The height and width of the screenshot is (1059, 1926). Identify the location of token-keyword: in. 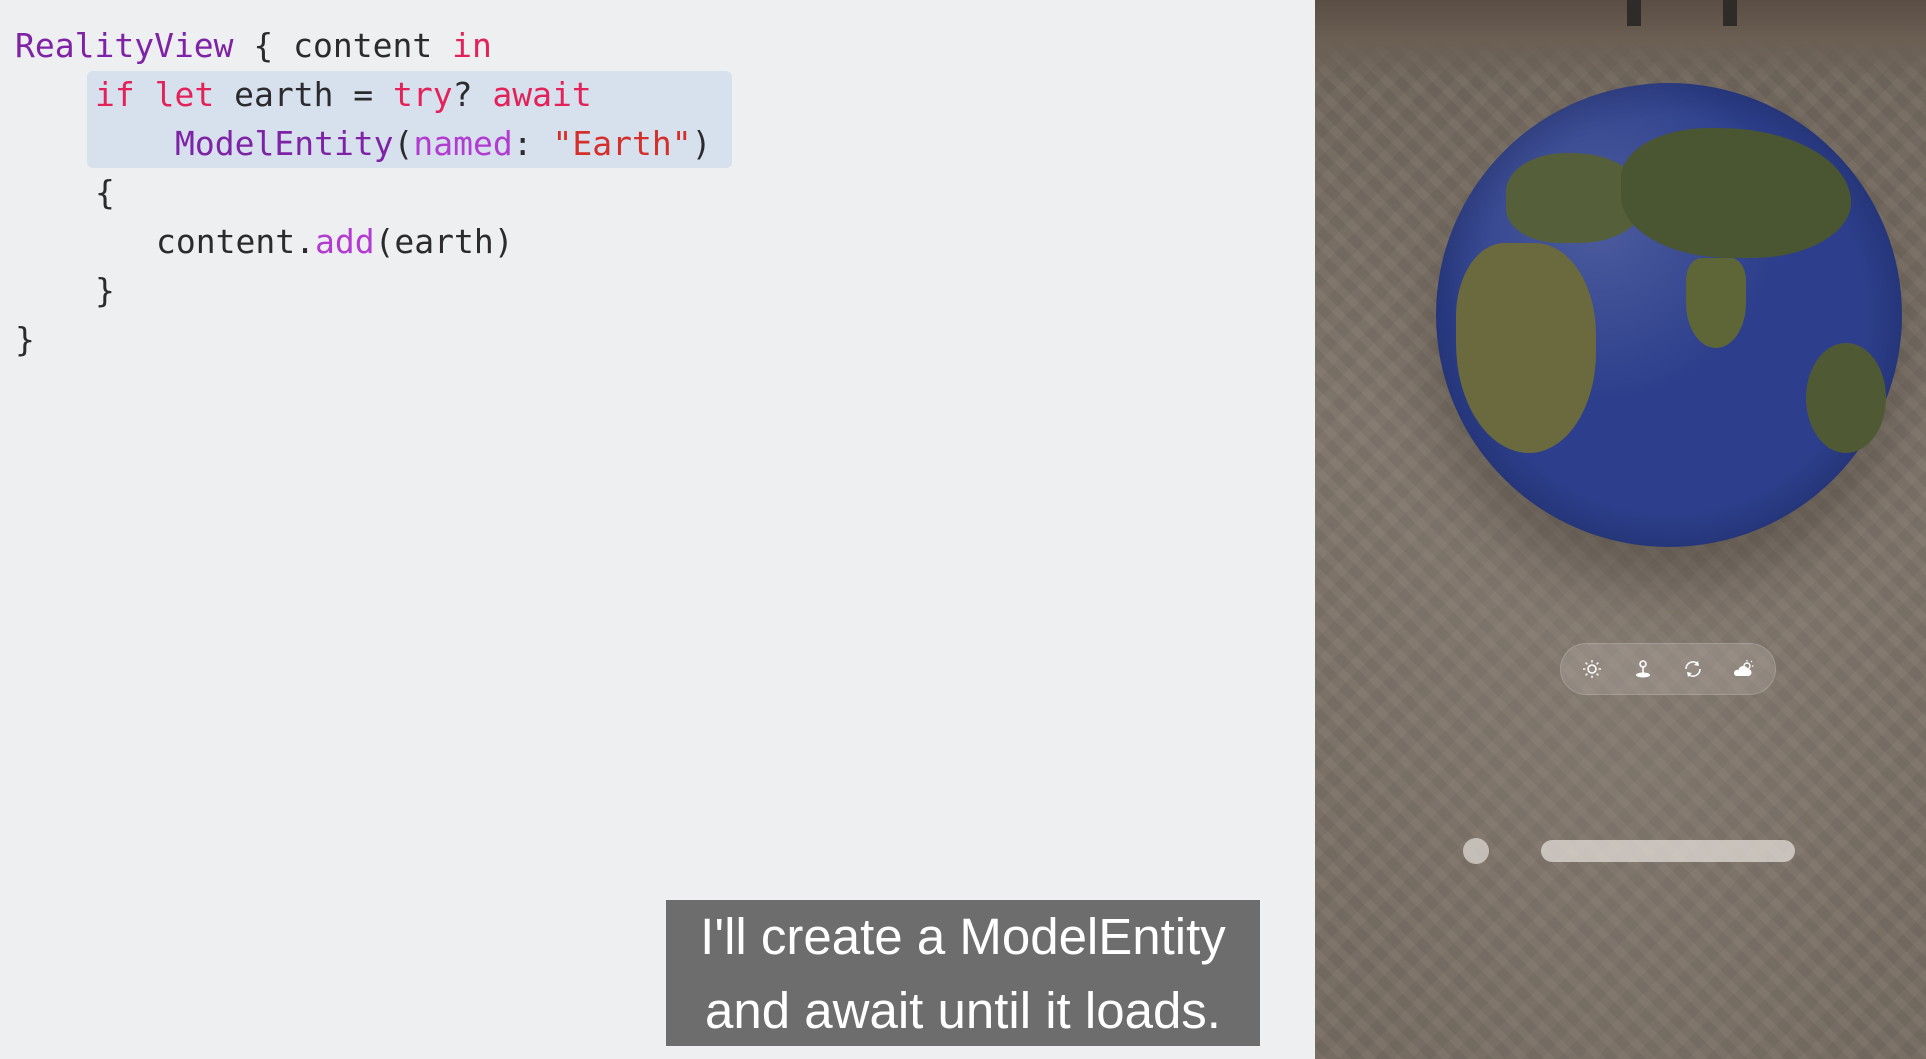
(472, 45).